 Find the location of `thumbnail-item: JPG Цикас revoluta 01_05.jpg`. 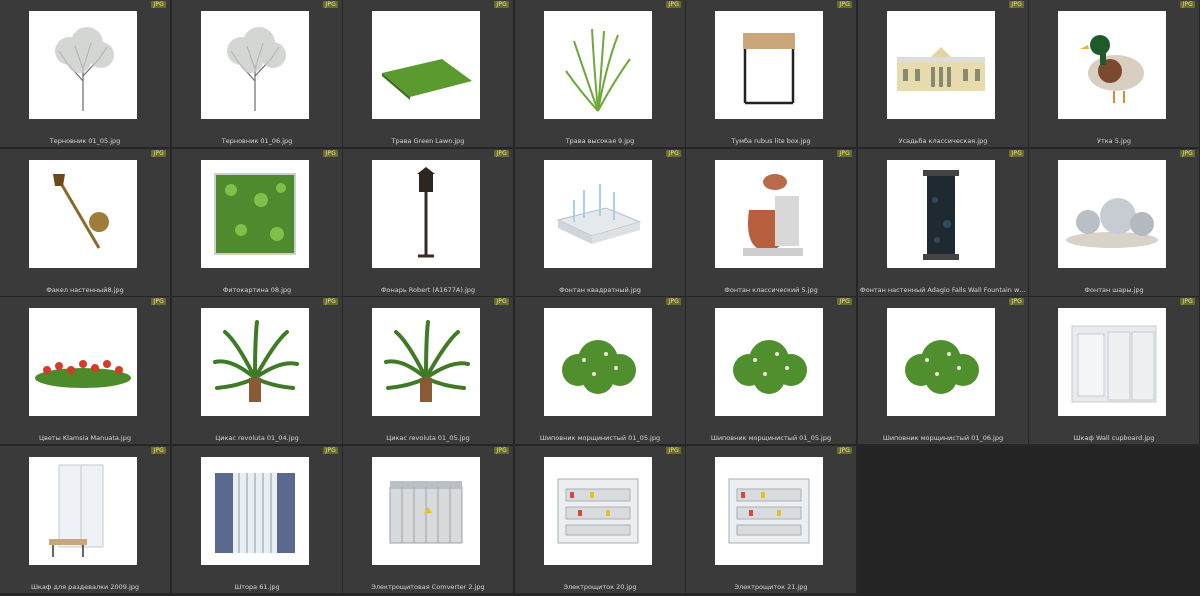

thumbnail-item: JPG Цикас revoluta 01_05.jpg is located at coordinates (428, 370).